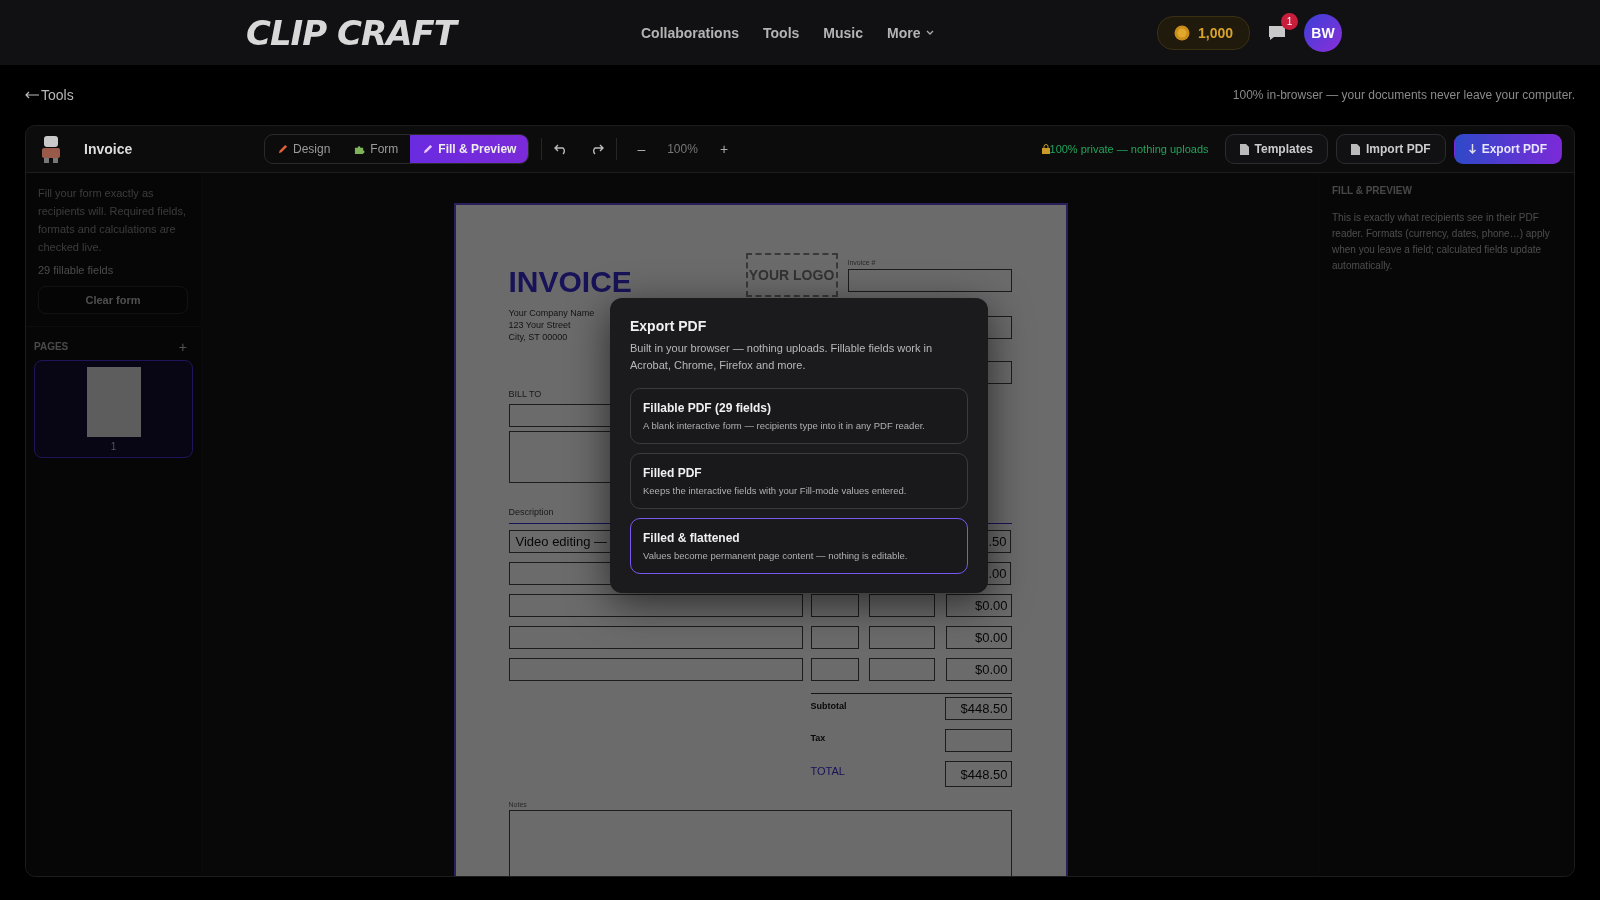 This screenshot has width=1600, height=900. Describe the element at coordinates (539, 325) in the screenshot. I see `company-line: 123 Your Street` at that location.